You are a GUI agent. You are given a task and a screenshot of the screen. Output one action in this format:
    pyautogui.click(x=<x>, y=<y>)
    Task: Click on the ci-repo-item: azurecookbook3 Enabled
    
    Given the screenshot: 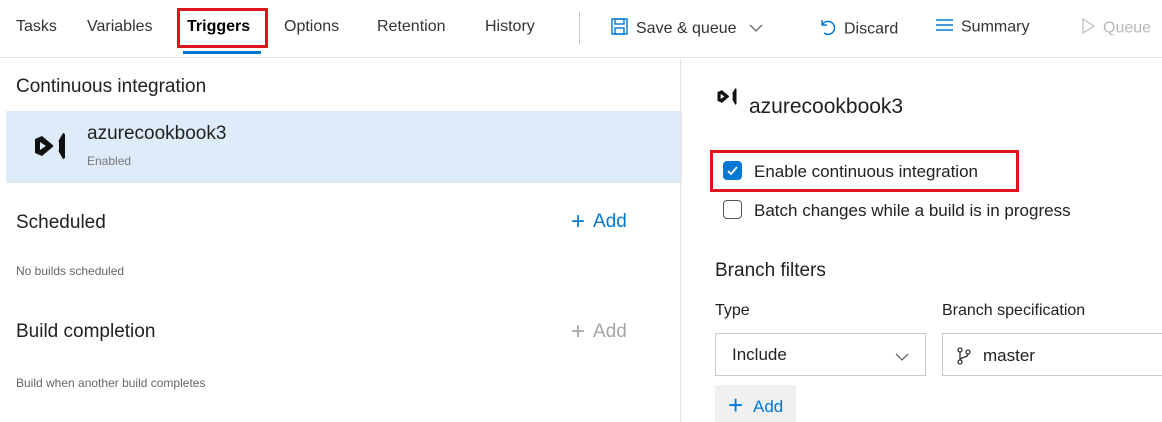 What is the action you would take?
    pyautogui.click(x=344, y=147)
    